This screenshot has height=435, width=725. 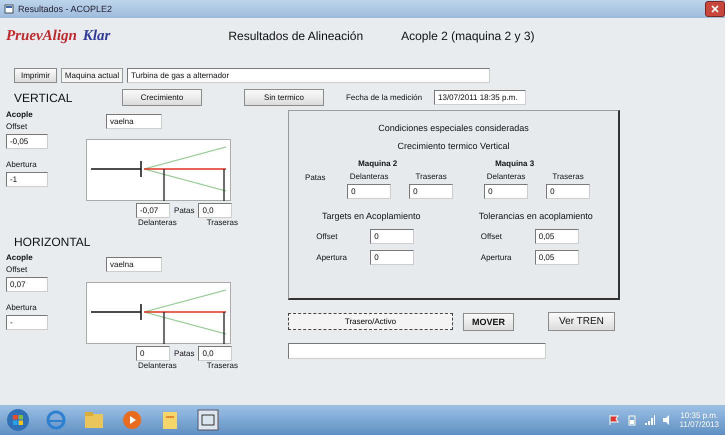 What do you see at coordinates (488, 321) in the screenshot?
I see `move-button: MOVER` at bounding box center [488, 321].